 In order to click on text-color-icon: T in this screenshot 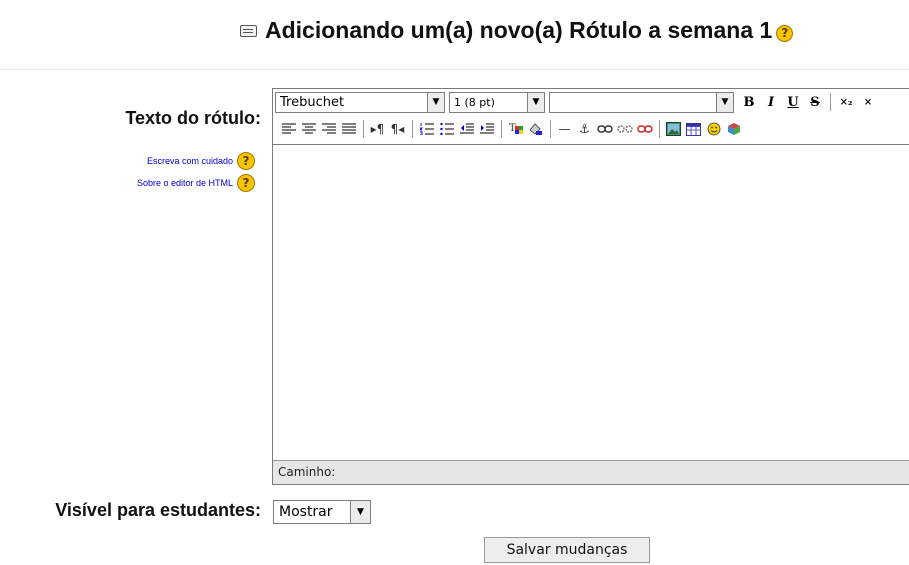, I will do `click(515, 129)`.